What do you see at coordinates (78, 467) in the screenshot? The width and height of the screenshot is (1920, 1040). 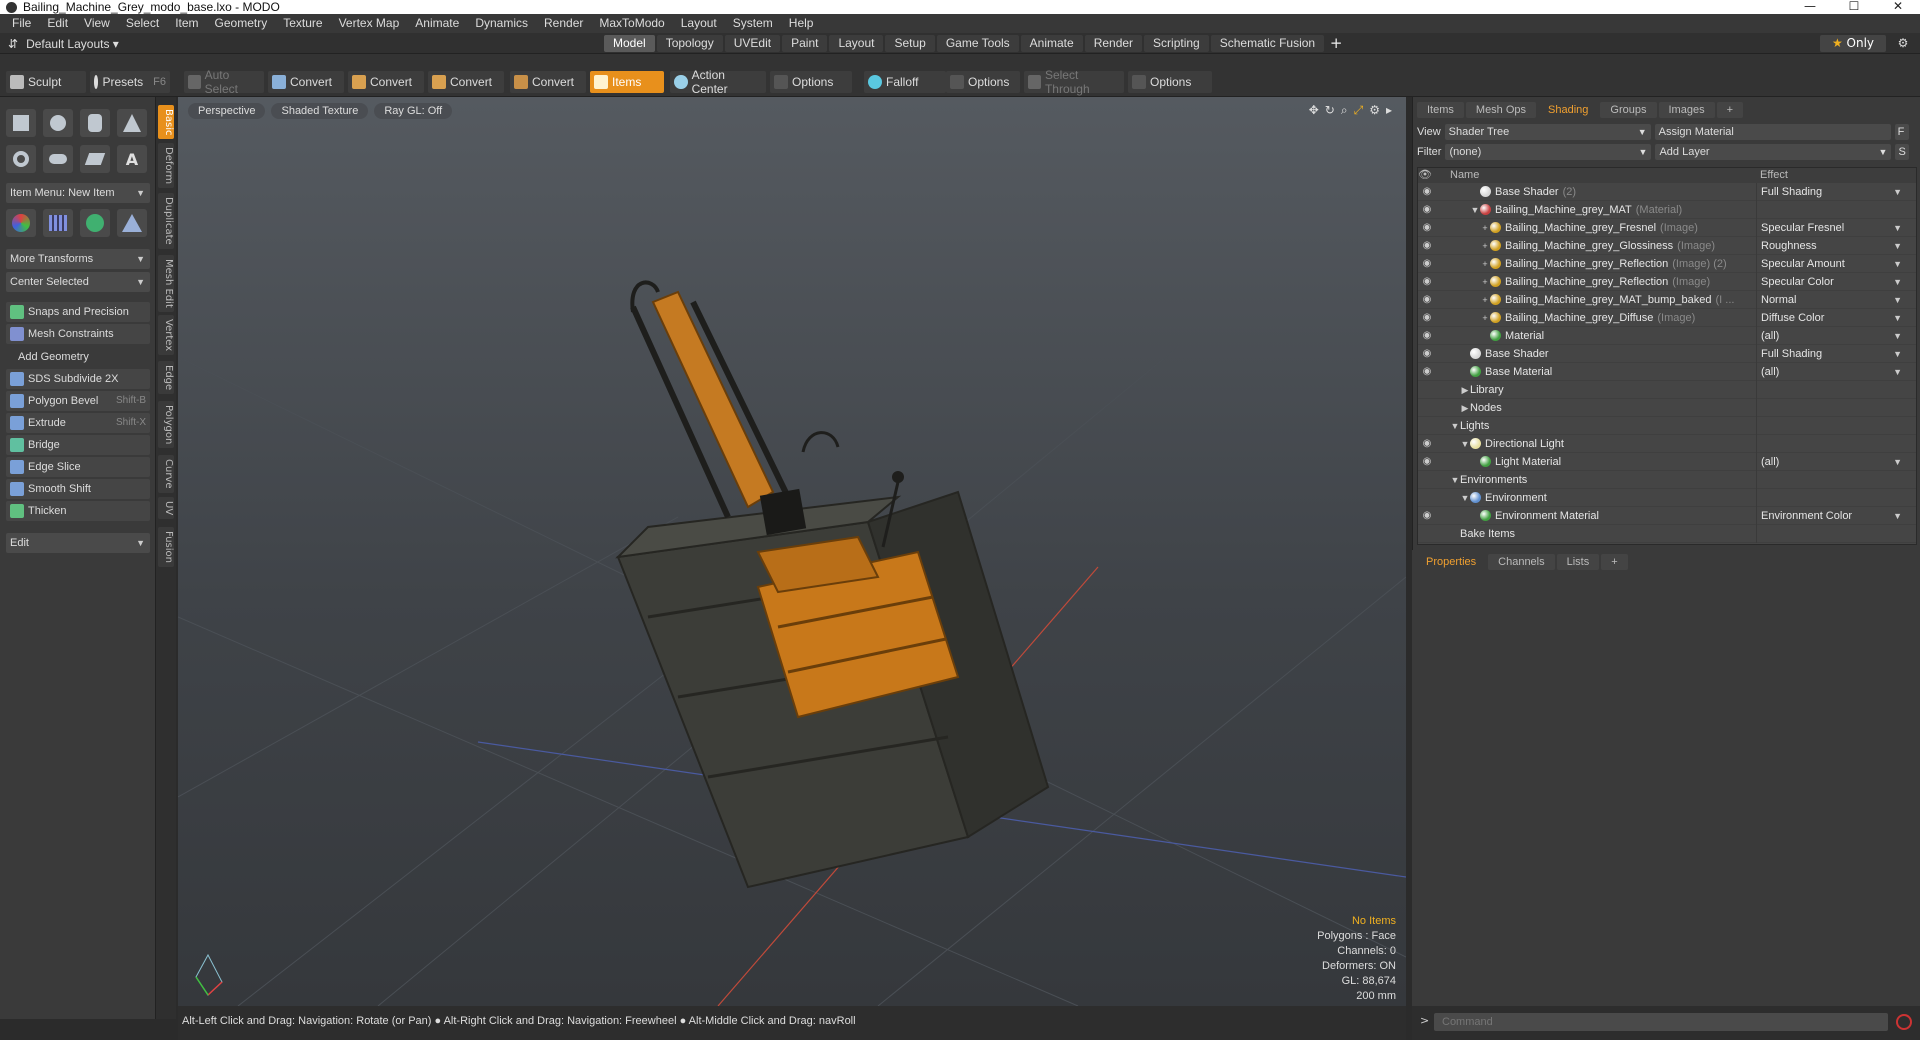 I see `edge-slice-button: Edge Slice` at bounding box center [78, 467].